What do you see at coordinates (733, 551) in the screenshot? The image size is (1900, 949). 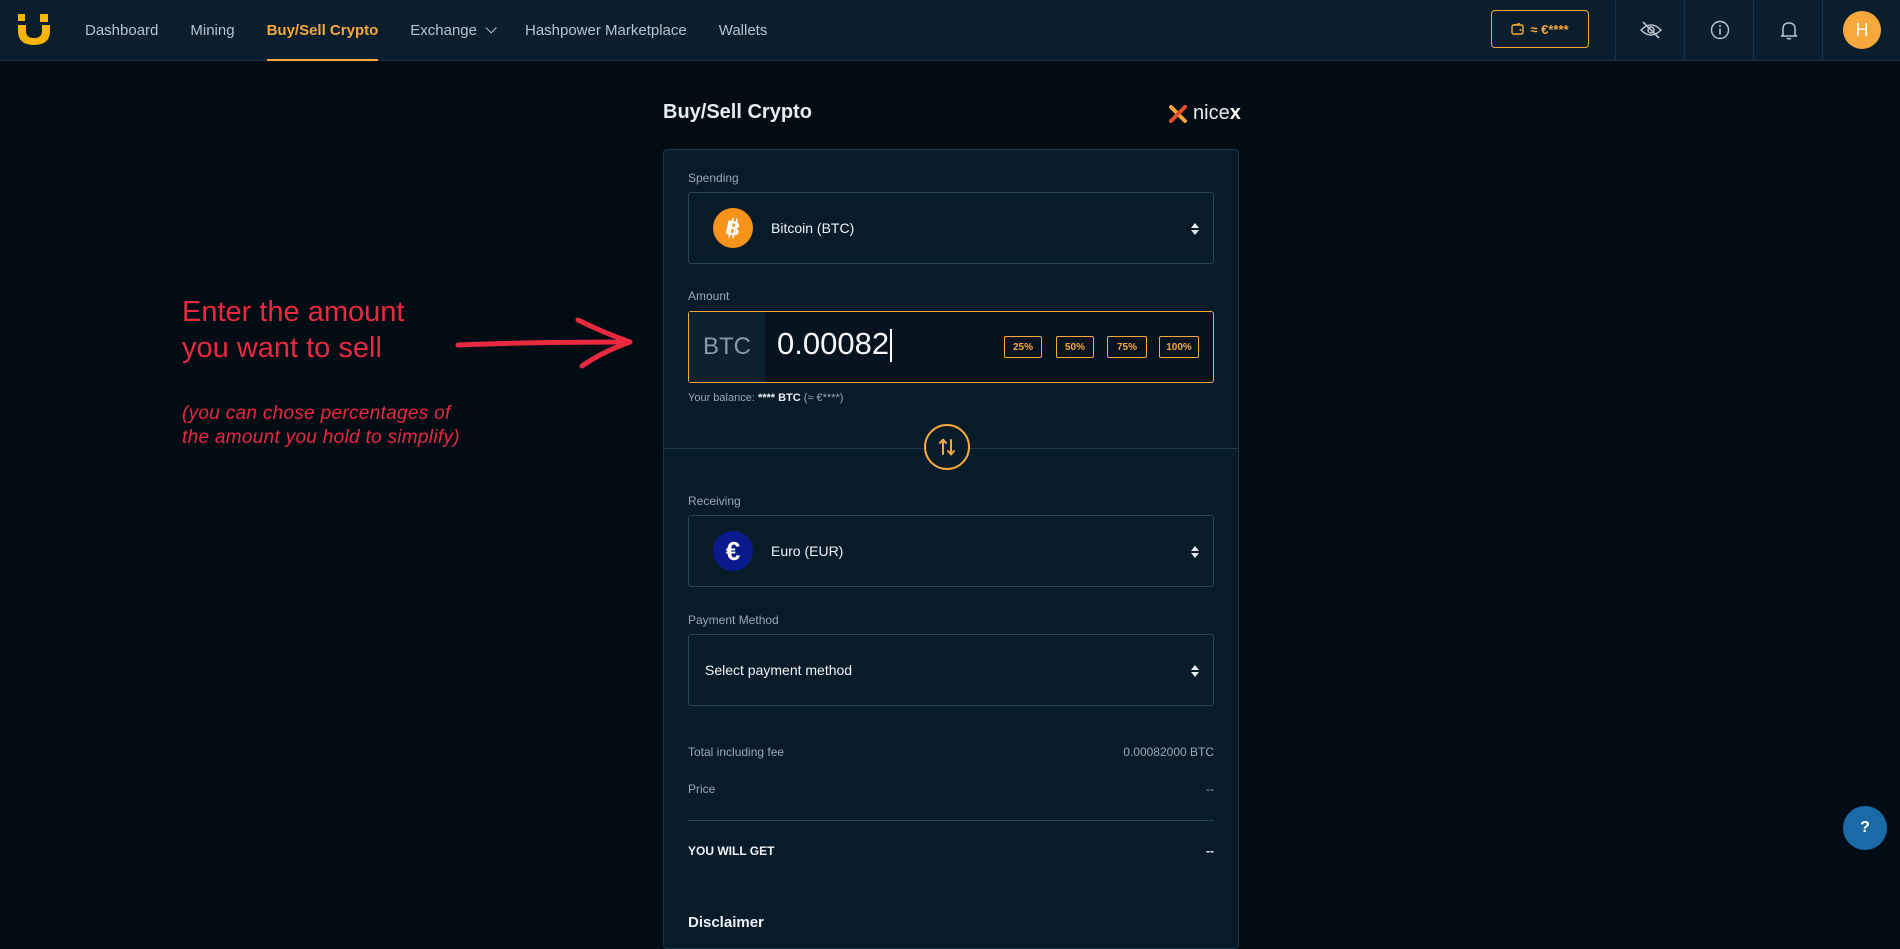 I see `euro-icon: €` at bounding box center [733, 551].